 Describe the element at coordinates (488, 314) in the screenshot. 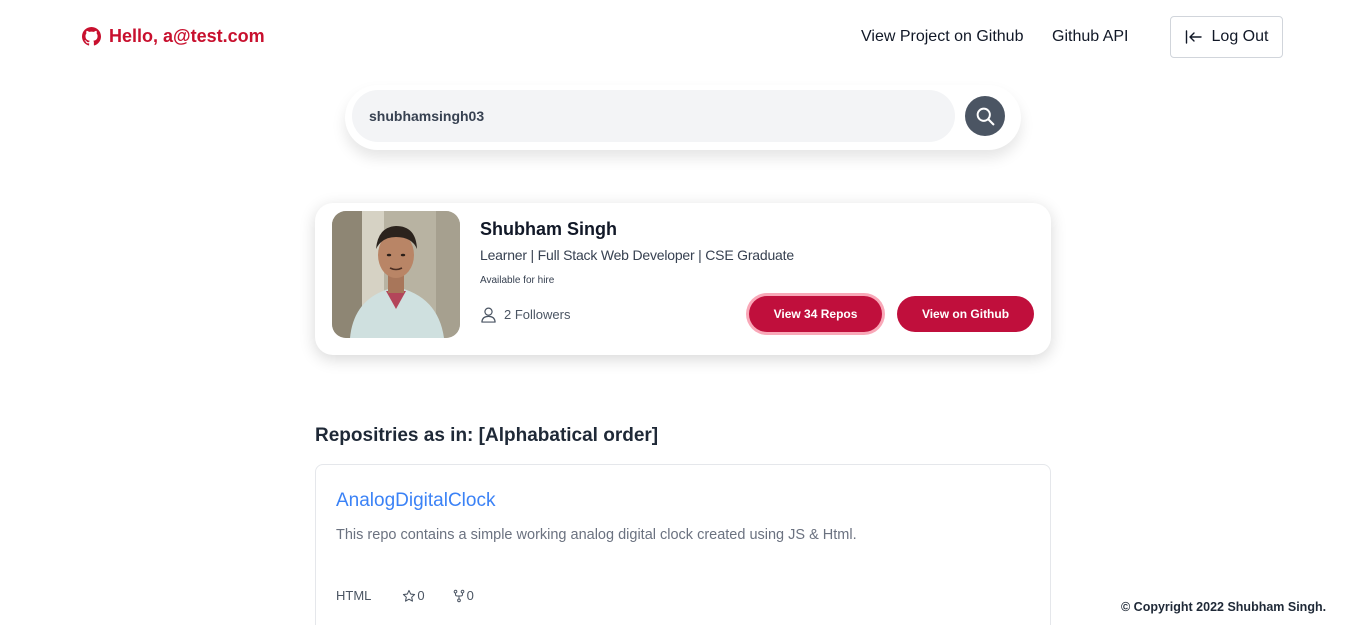

I see `user-icon` at that location.